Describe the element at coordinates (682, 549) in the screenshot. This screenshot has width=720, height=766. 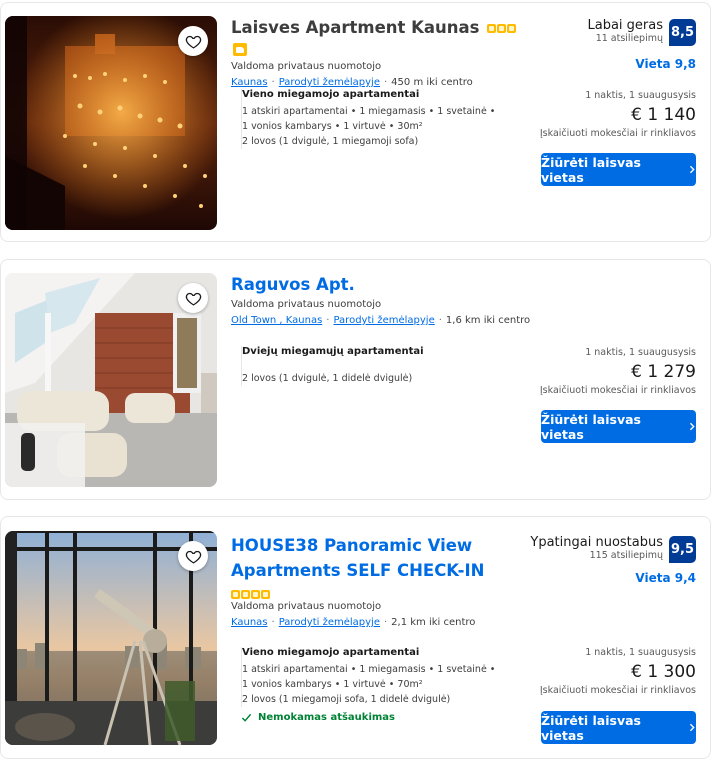
I see `score-badge: 9,5` at that location.